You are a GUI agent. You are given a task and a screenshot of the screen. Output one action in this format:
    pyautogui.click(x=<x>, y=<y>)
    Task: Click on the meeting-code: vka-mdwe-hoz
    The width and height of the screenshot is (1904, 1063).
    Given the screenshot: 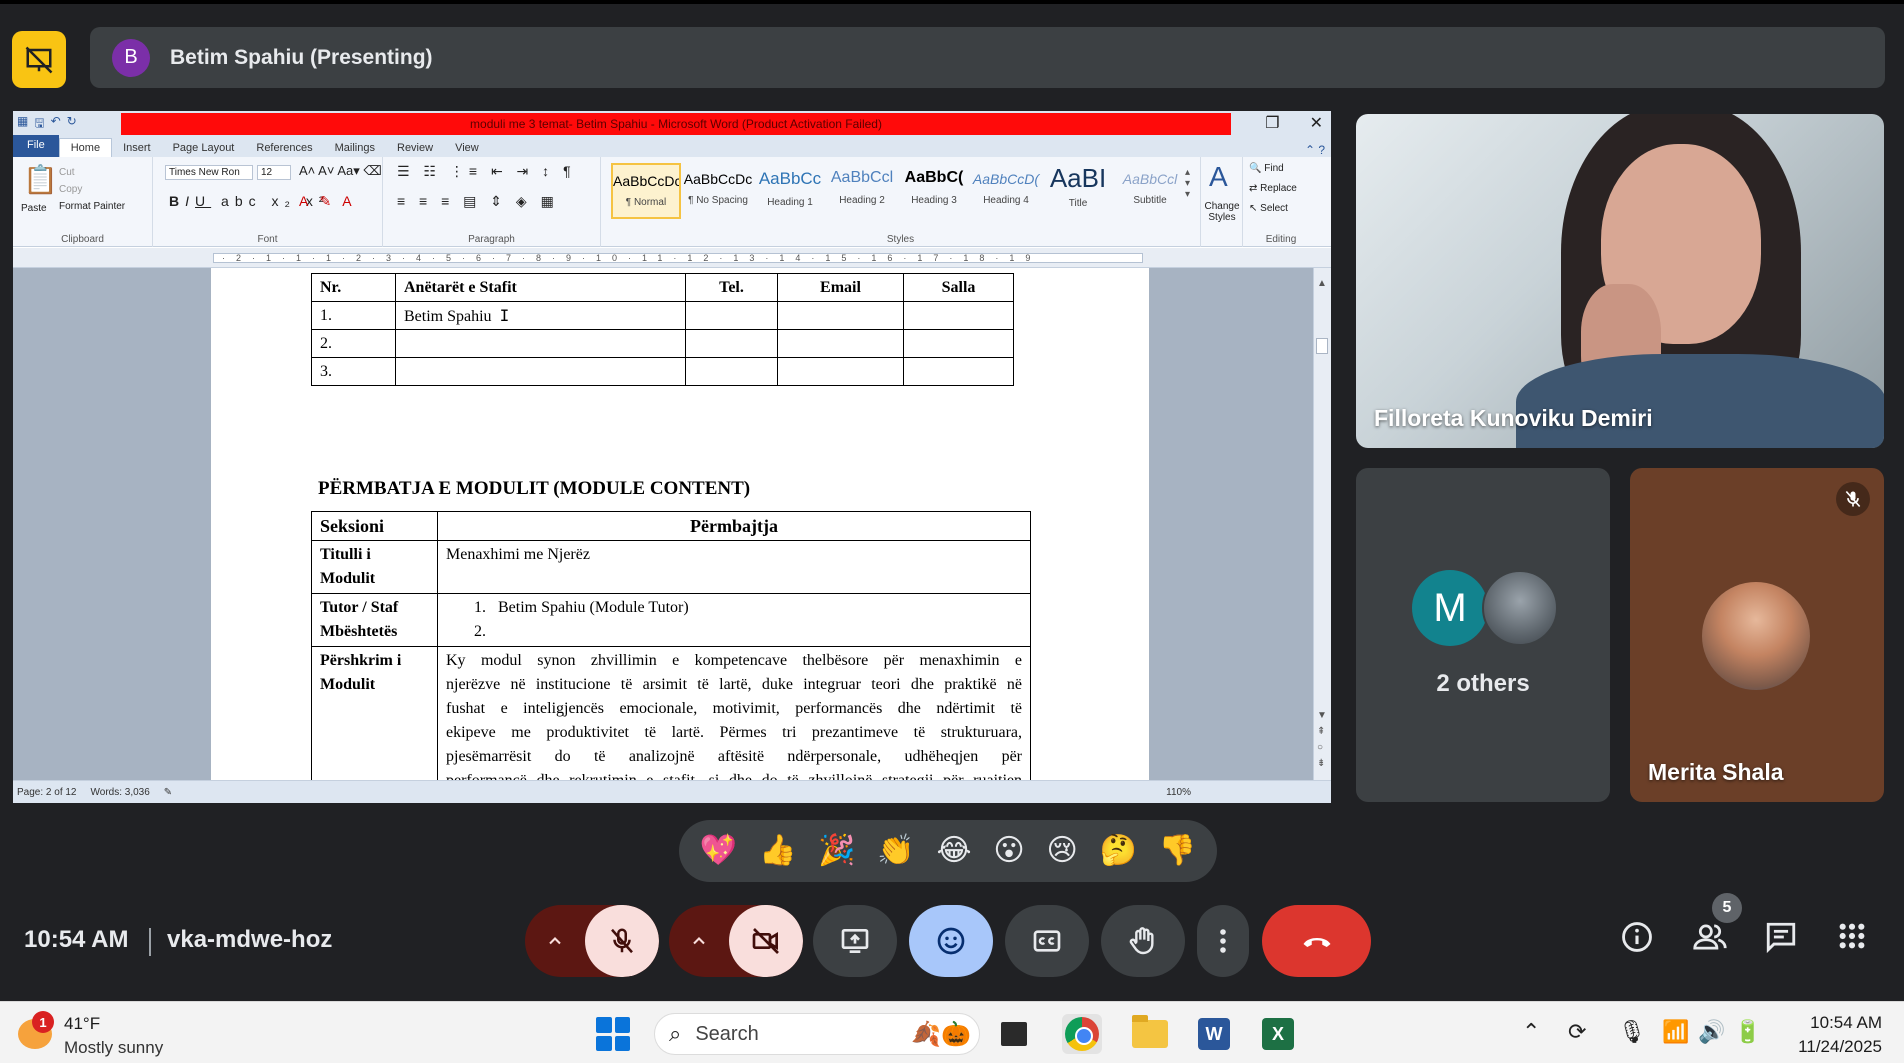 What is the action you would take?
    pyautogui.click(x=249, y=940)
    